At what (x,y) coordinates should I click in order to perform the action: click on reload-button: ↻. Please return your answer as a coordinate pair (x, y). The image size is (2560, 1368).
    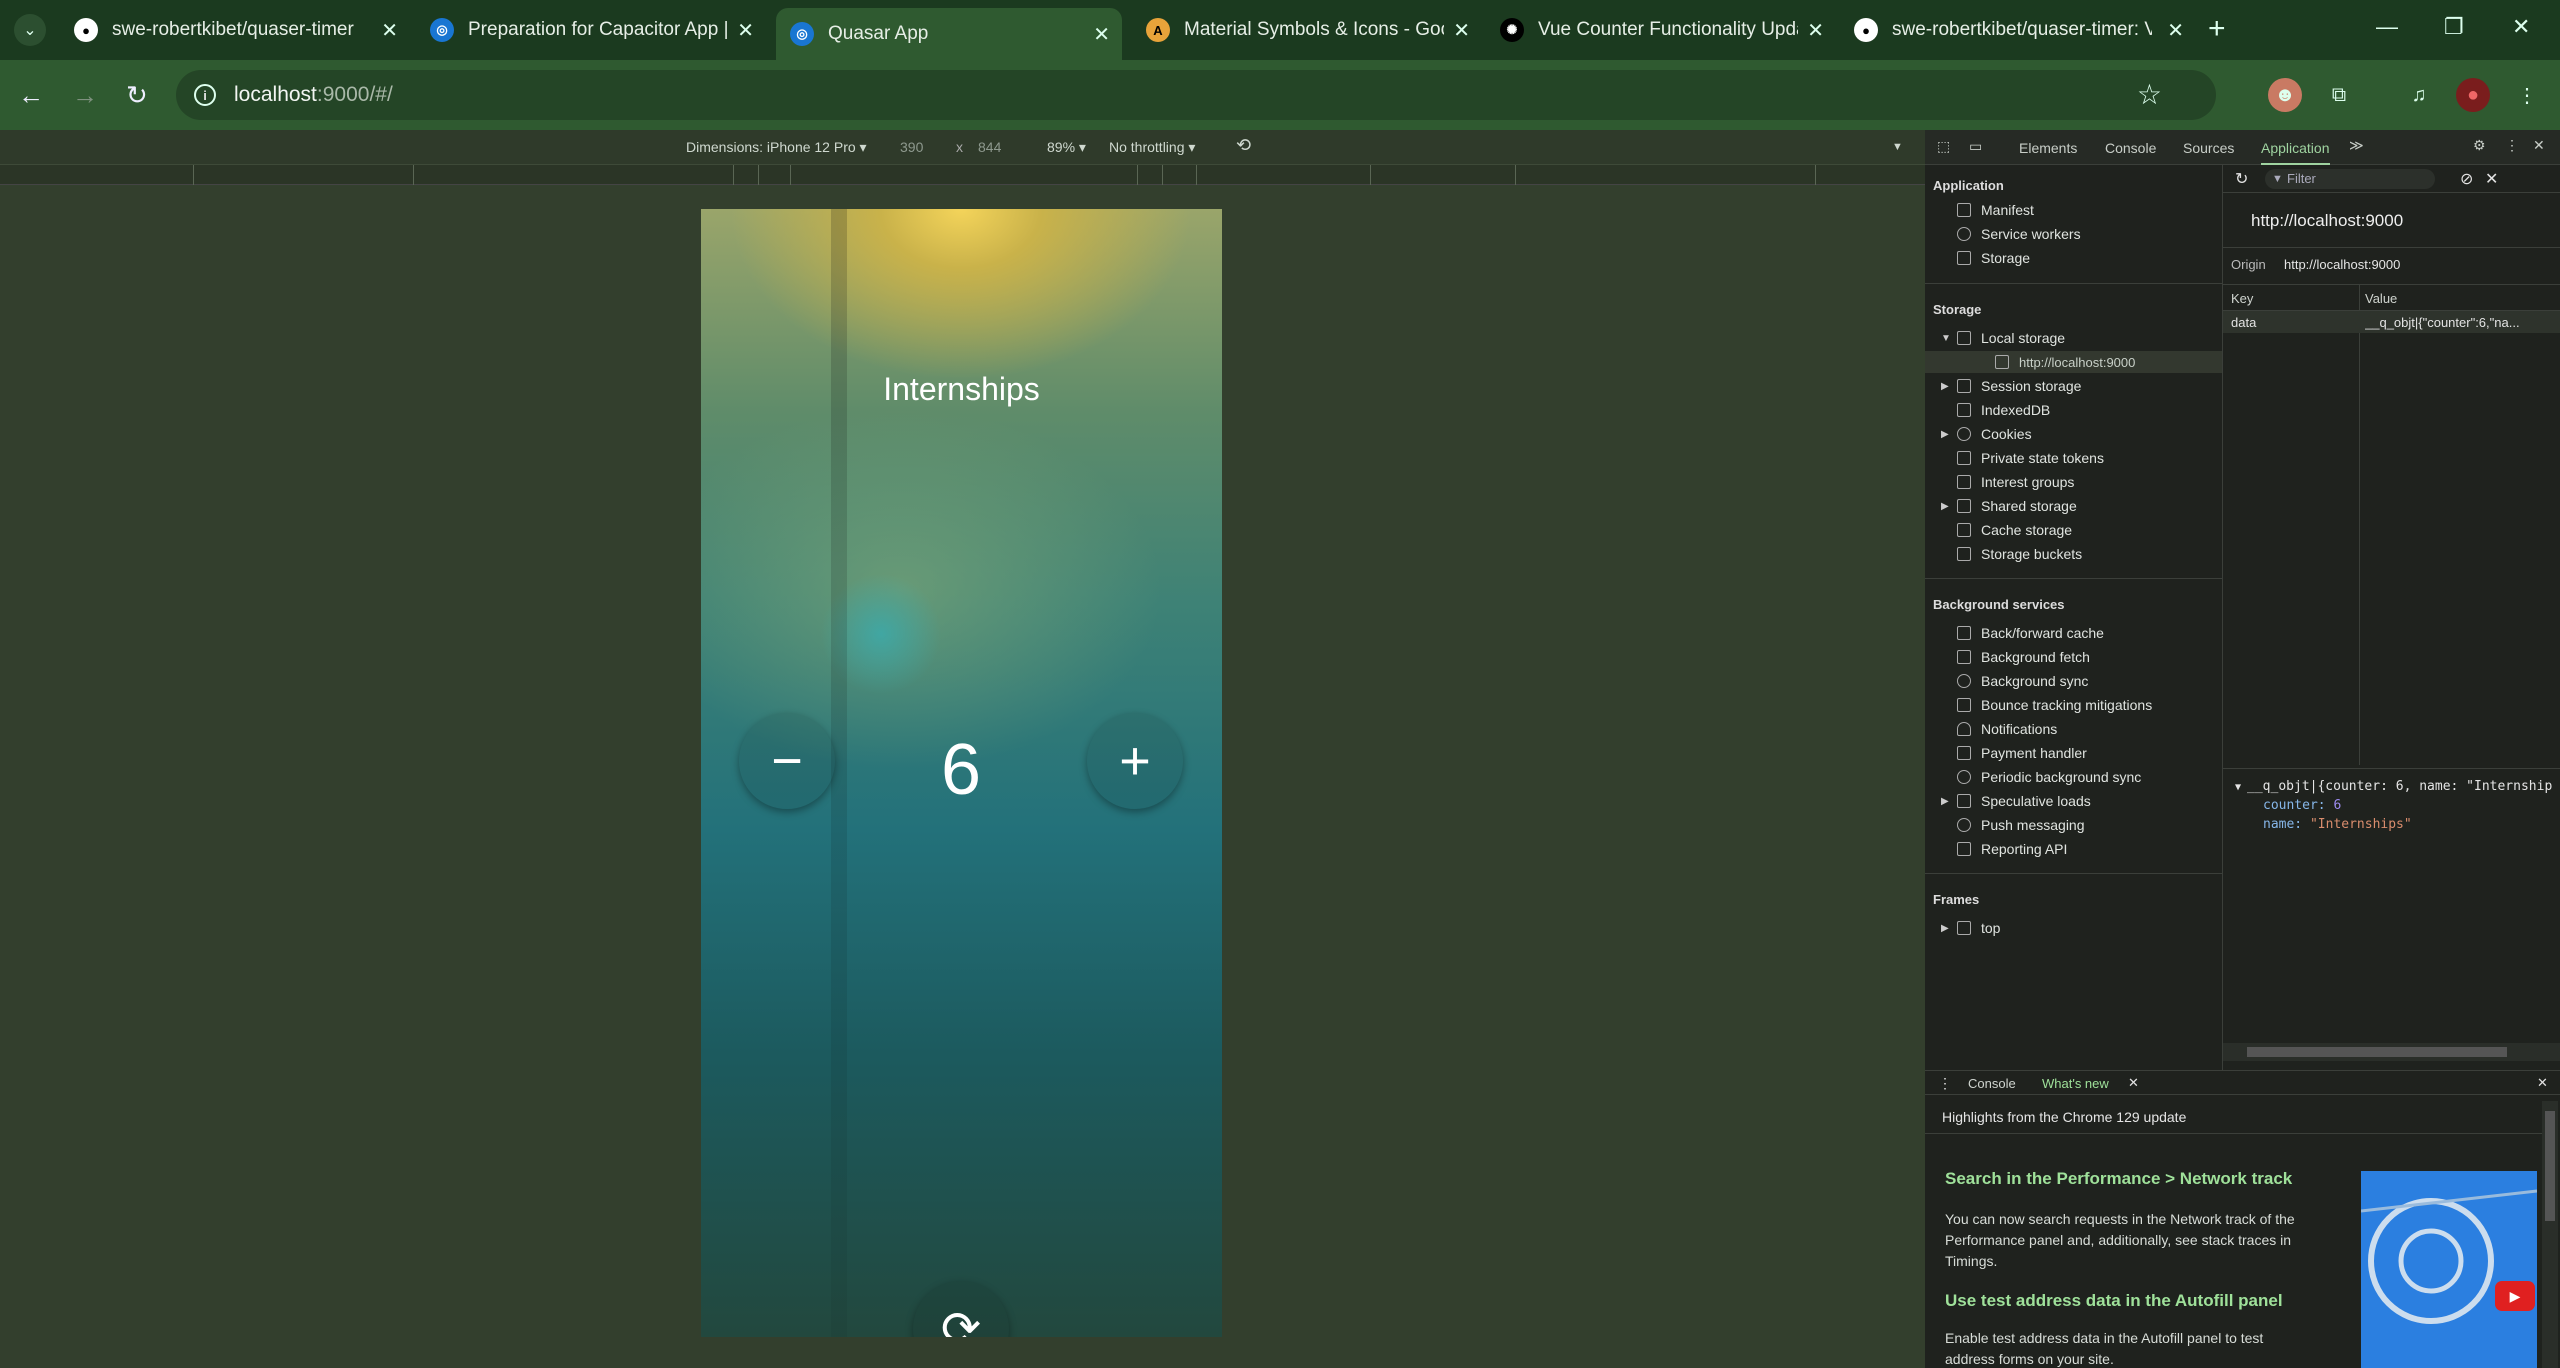
    Looking at the image, I should click on (137, 95).